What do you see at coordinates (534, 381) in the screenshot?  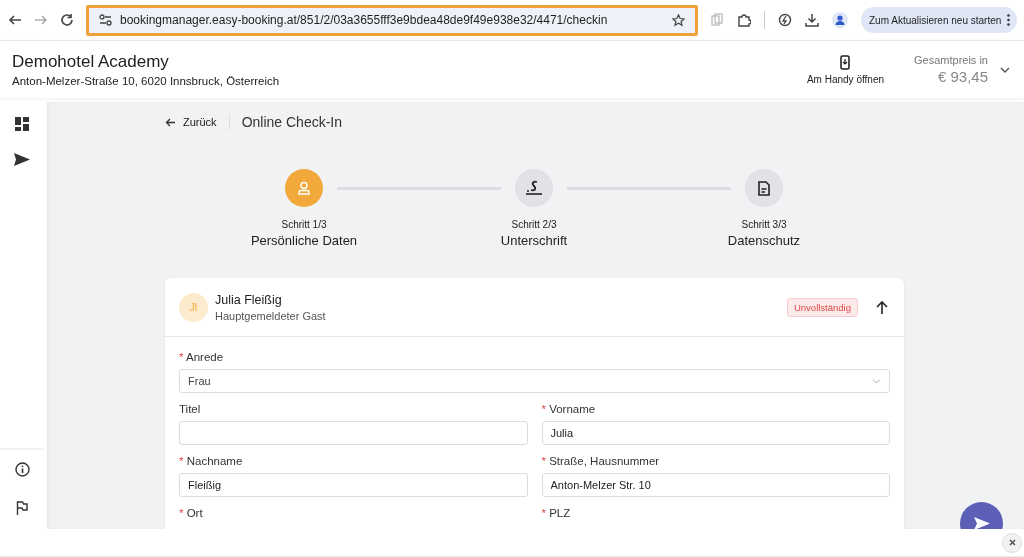 I see `select-field: Frau` at bounding box center [534, 381].